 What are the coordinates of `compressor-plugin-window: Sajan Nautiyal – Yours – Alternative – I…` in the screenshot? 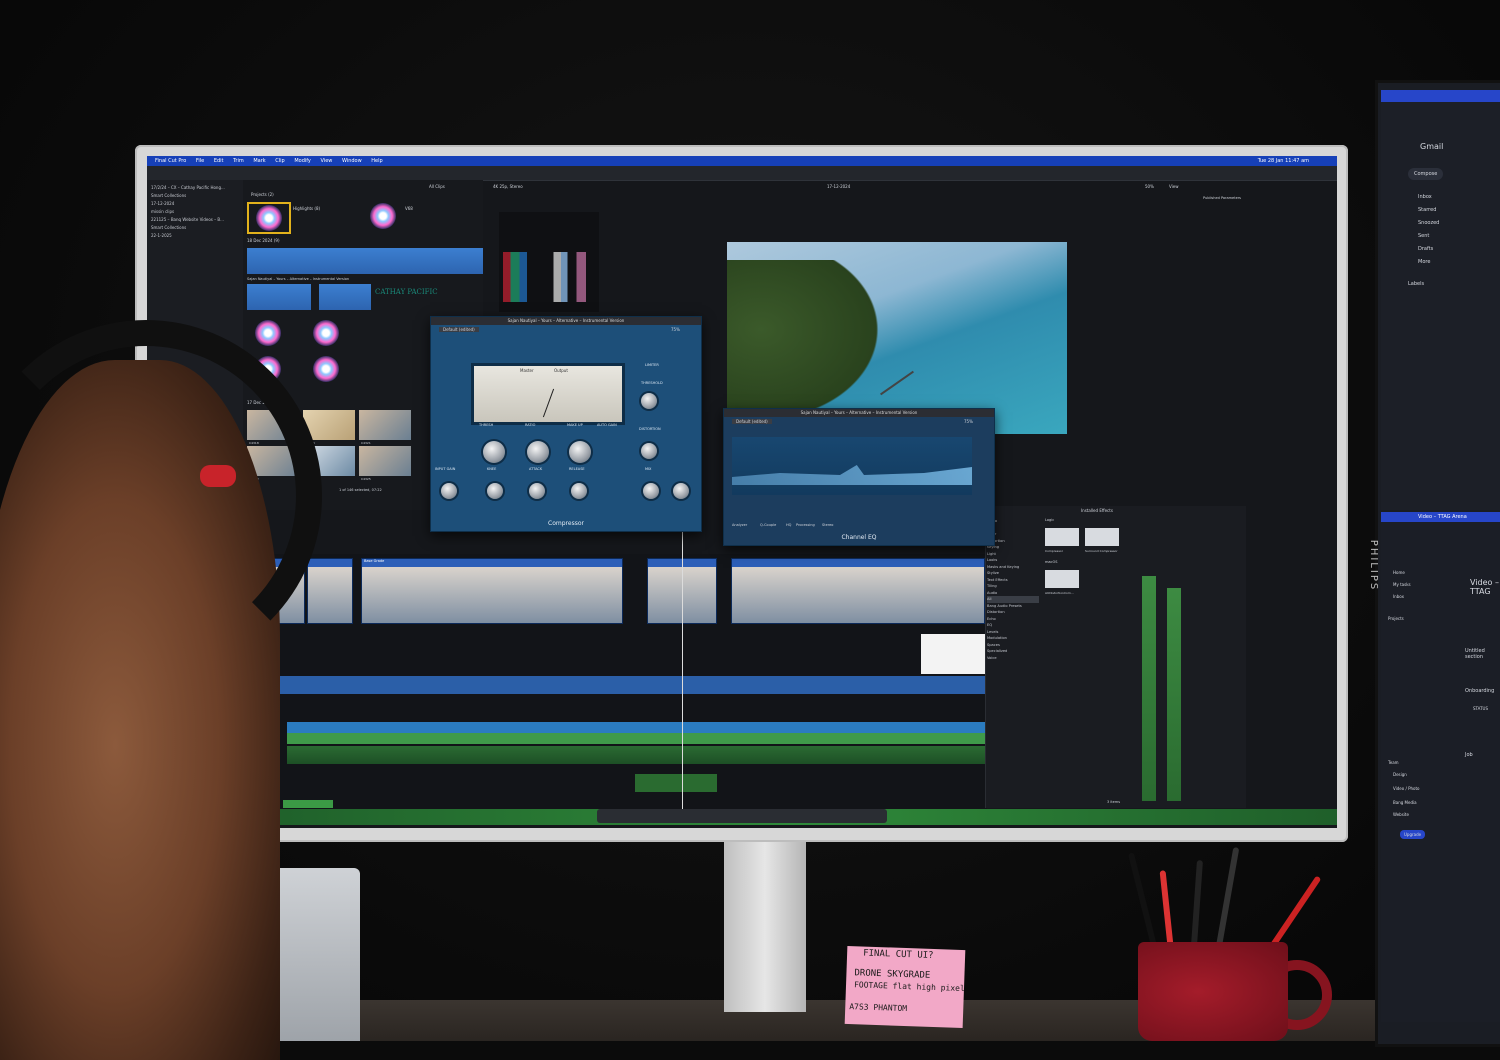 It's located at (566, 424).